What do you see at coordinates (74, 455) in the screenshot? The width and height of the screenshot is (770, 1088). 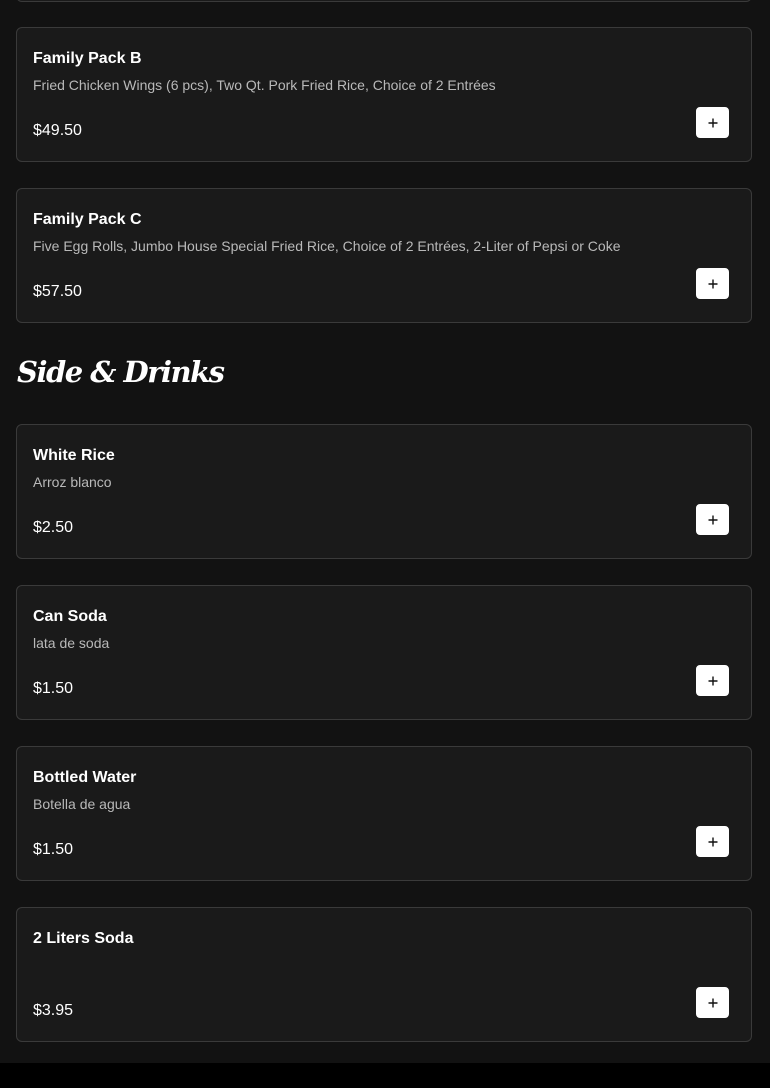 I see `item-name: White Rice` at bounding box center [74, 455].